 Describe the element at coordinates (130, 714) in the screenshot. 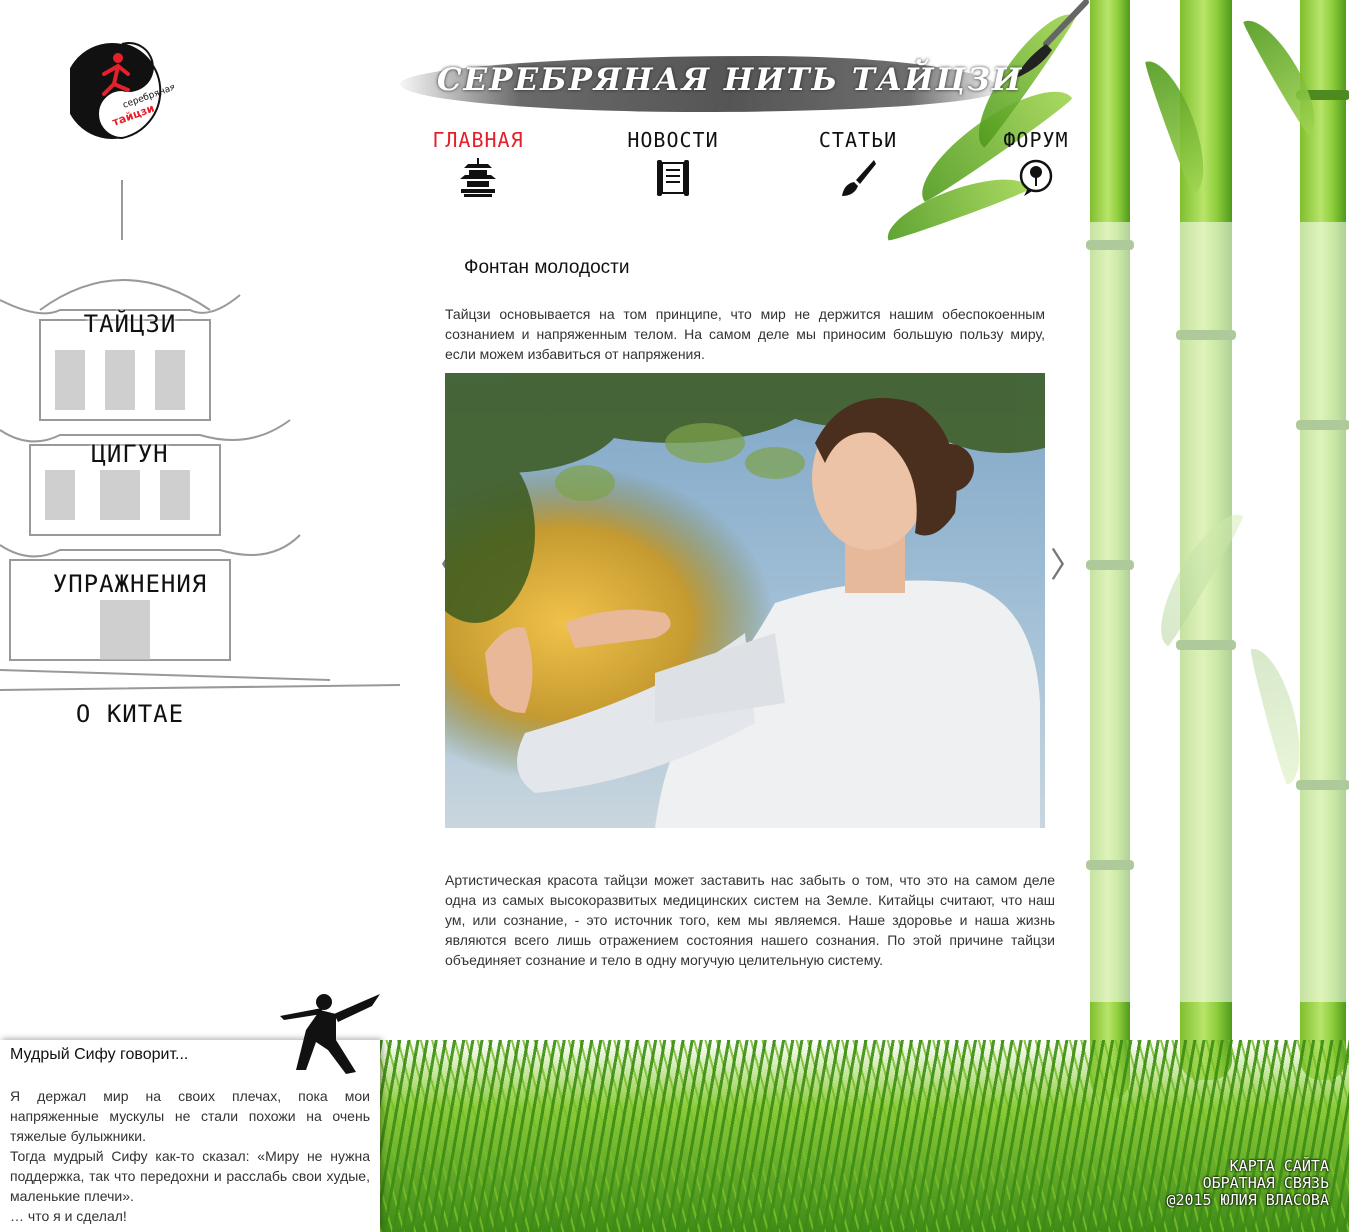

I see `sidebar-item-about-china: О КИТАЕ` at that location.